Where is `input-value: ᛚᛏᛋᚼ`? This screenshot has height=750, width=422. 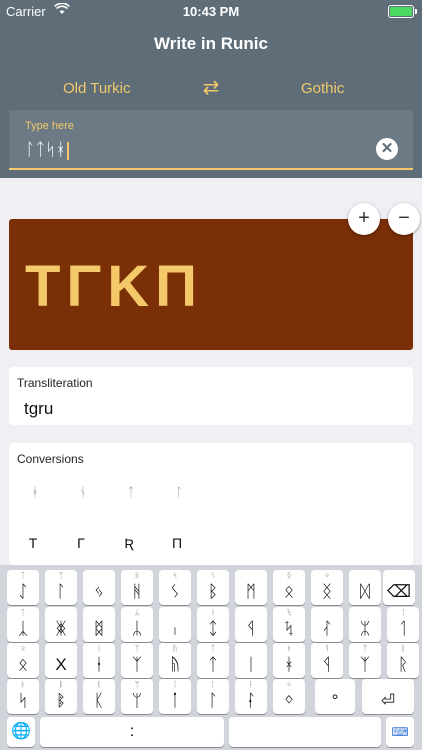
input-value: ᛚᛏᛋᚼ is located at coordinates (47, 150).